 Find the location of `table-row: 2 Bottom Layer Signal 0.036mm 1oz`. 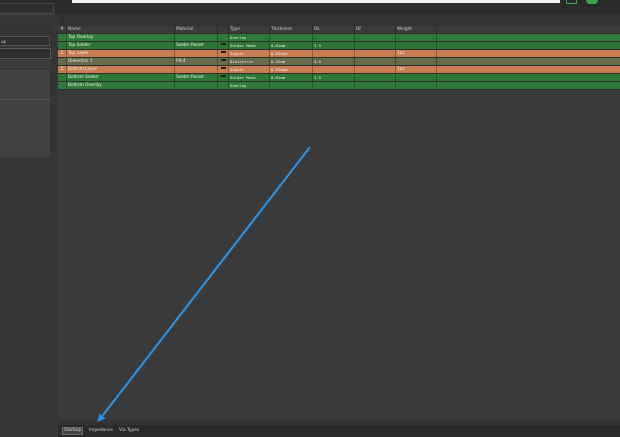

table-row: 2 Bottom Layer Signal 0.036mm 1oz is located at coordinates (339, 70).